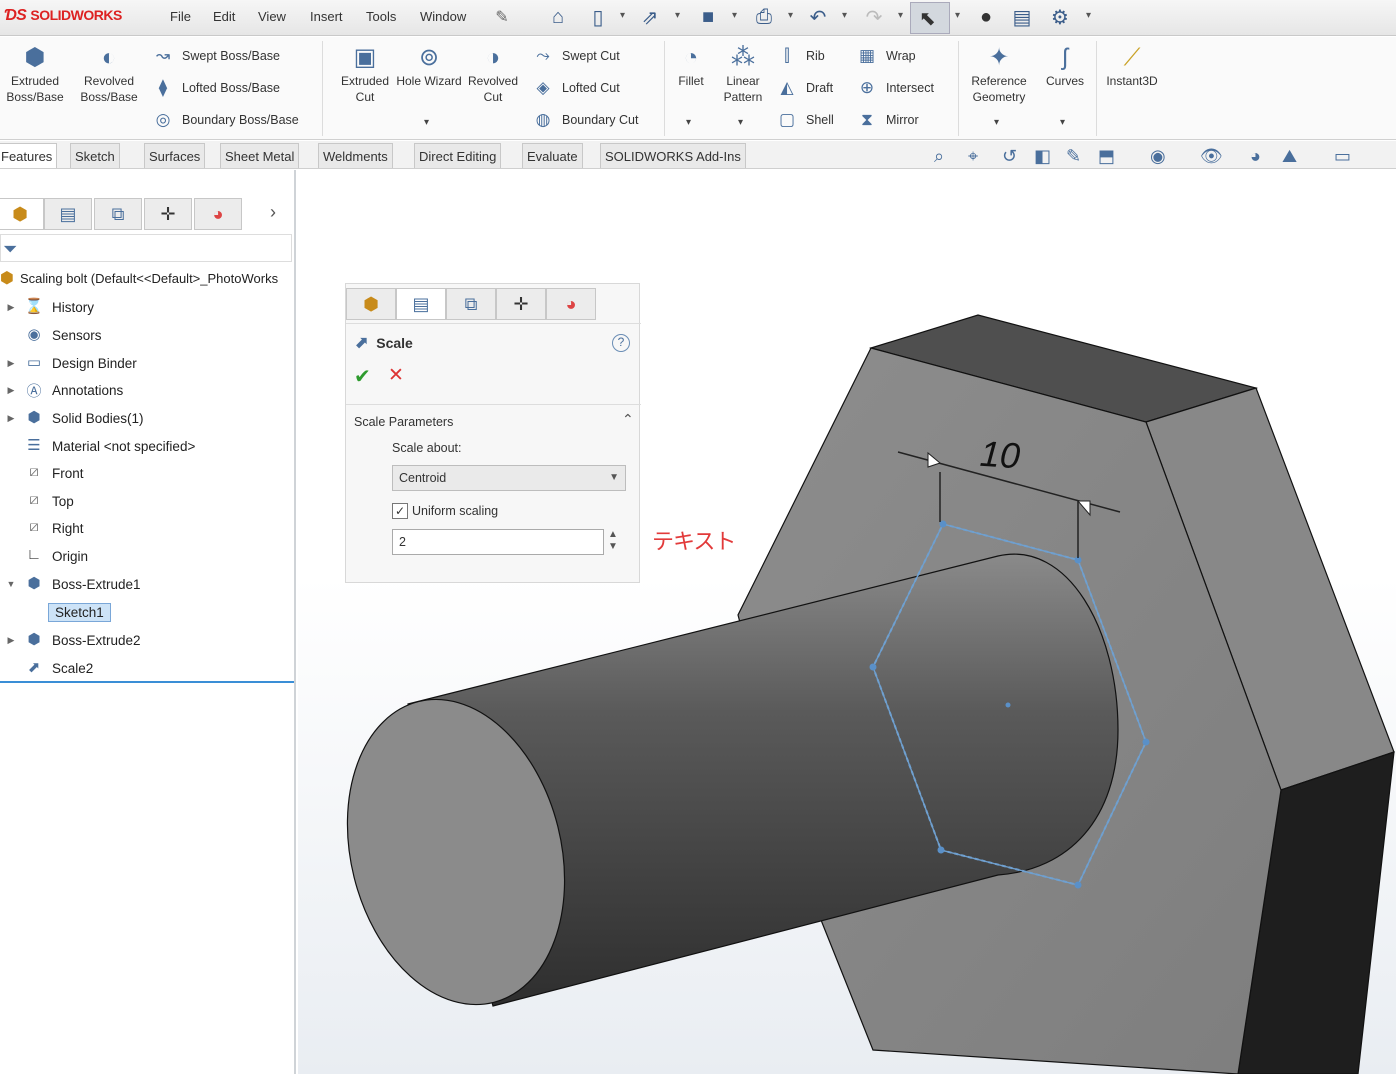 The width and height of the screenshot is (1396, 1074). I want to click on draft-button: ◭ Draft, so click(803, 88).